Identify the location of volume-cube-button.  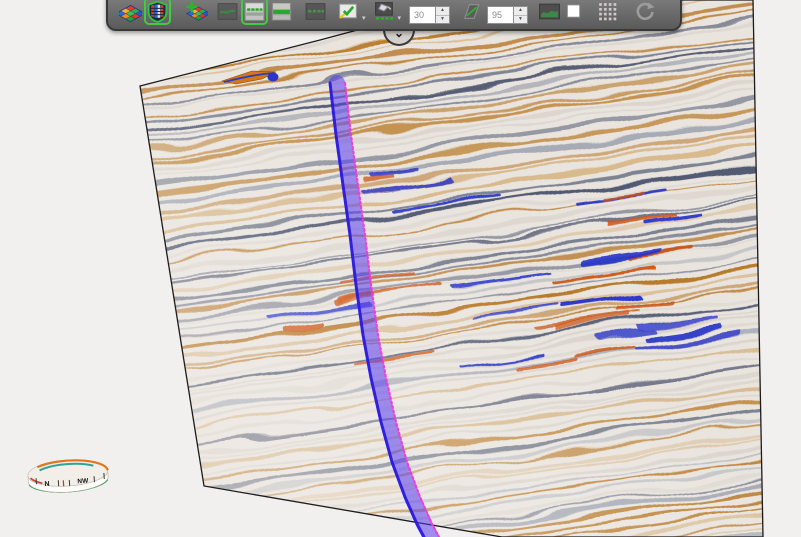
(130, 12).